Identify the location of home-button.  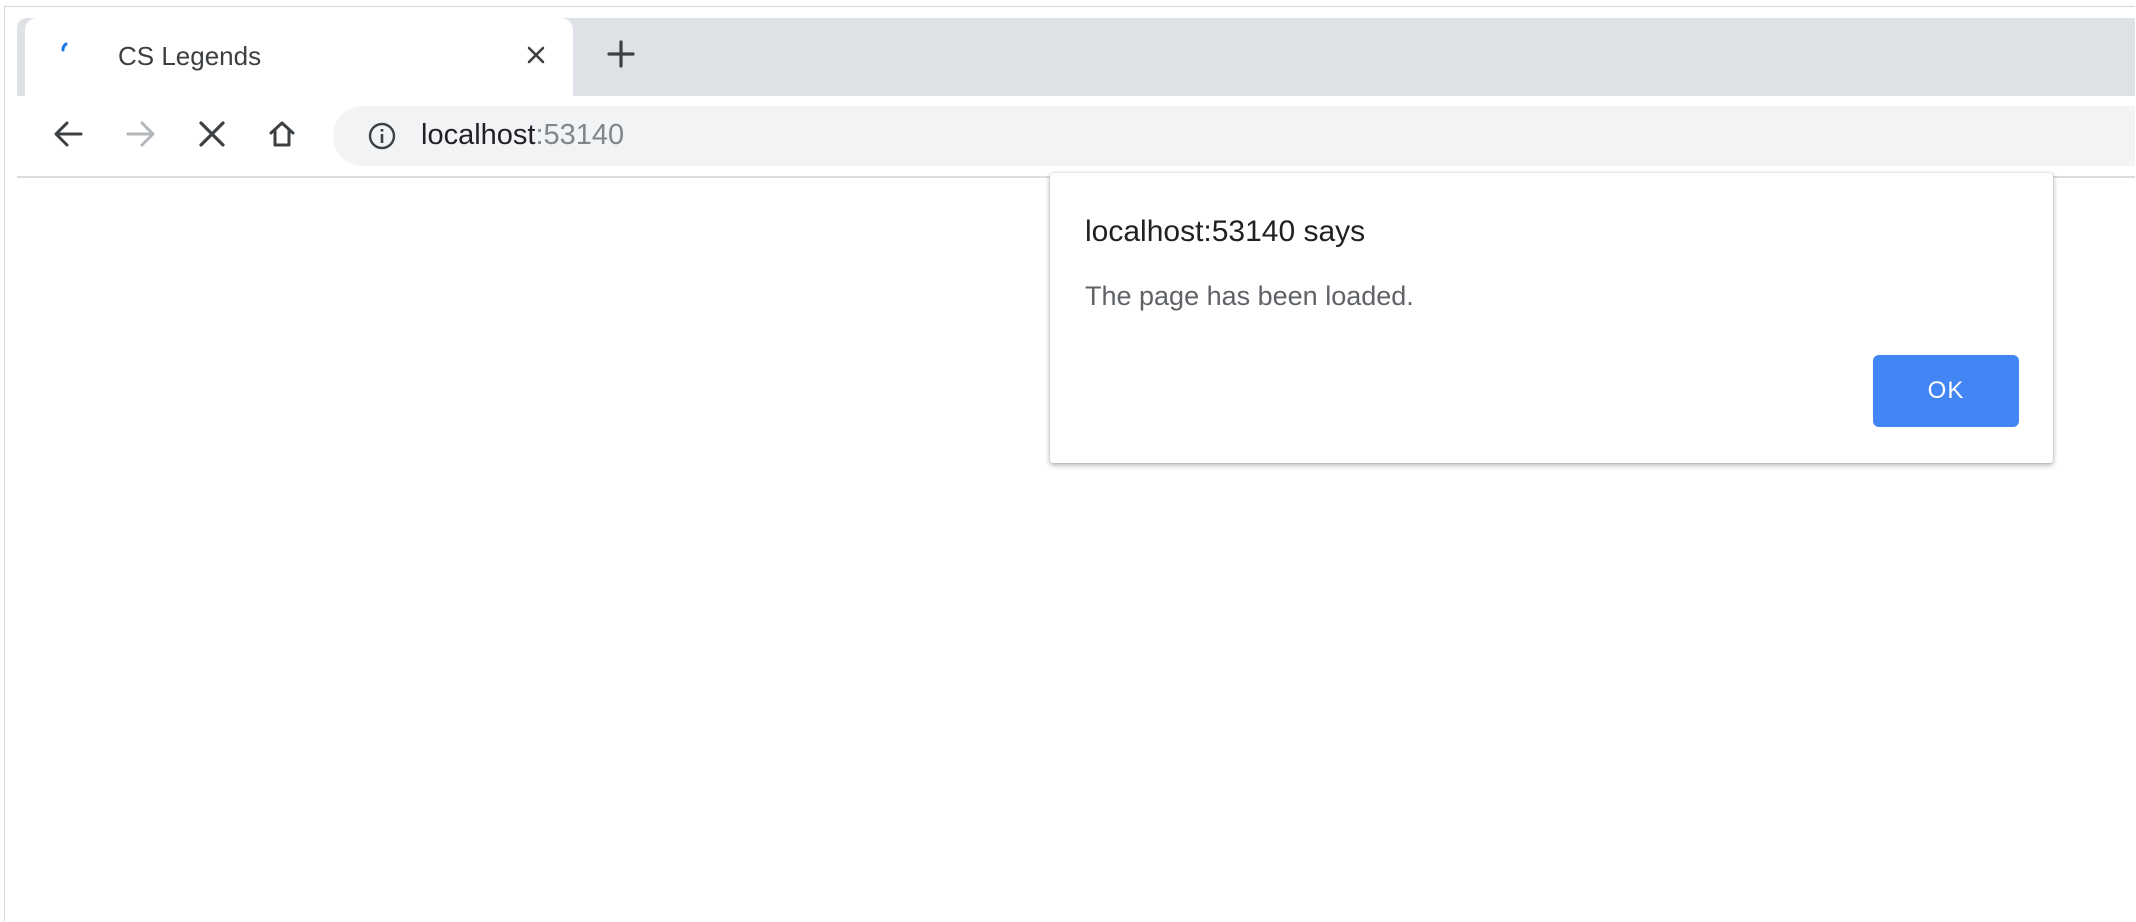
(282, 136).